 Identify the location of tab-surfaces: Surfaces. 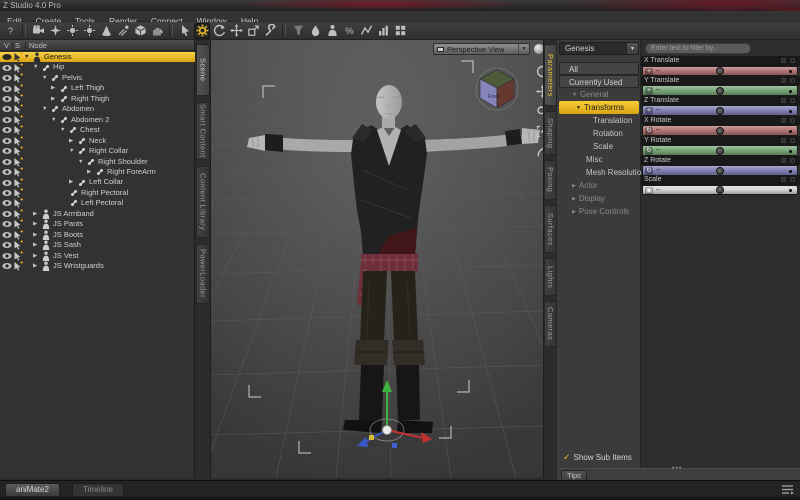
(550, 229).